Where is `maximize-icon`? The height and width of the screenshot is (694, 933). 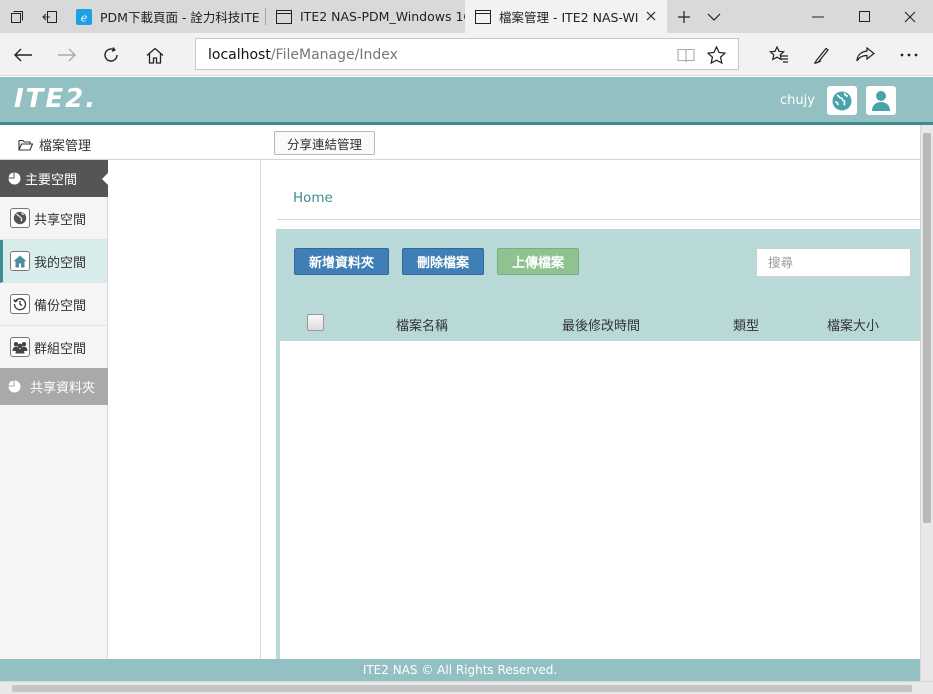 maximize-icon is located at coordinates (864, 16).